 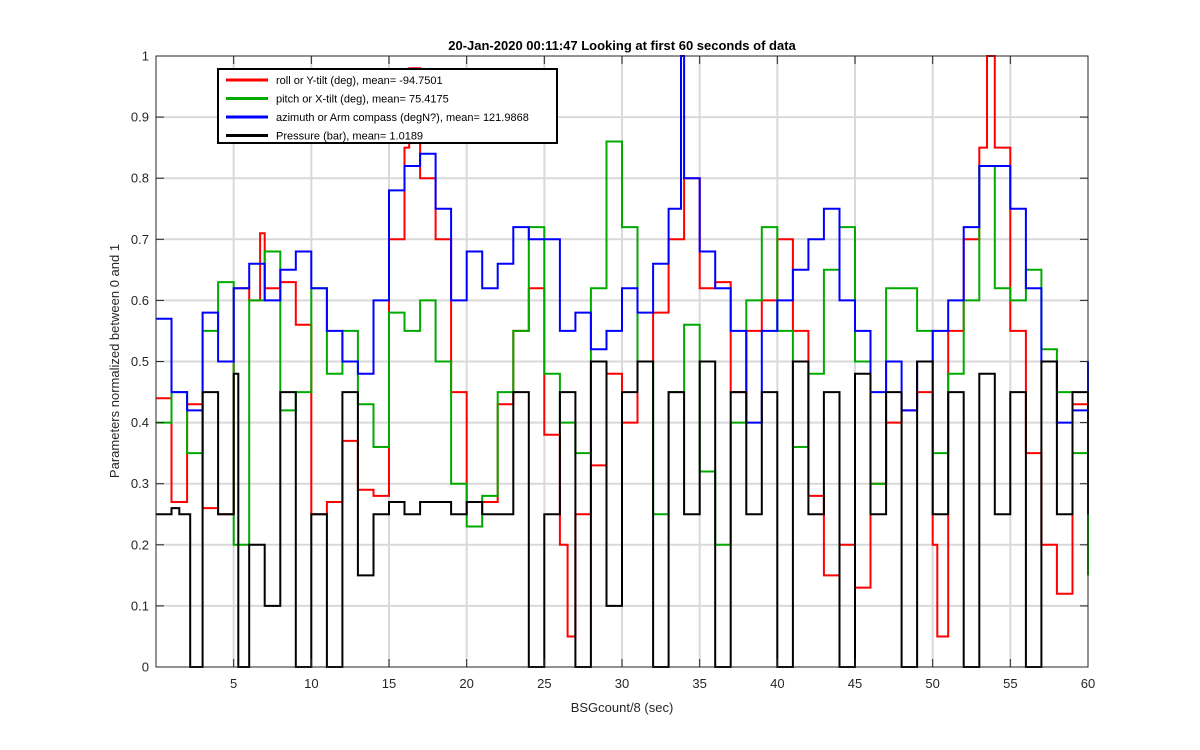 What do you see at coordinates (544, 683) in the screenshot?
I see `x-tick-label: 25` at bounding box center [544, 683].